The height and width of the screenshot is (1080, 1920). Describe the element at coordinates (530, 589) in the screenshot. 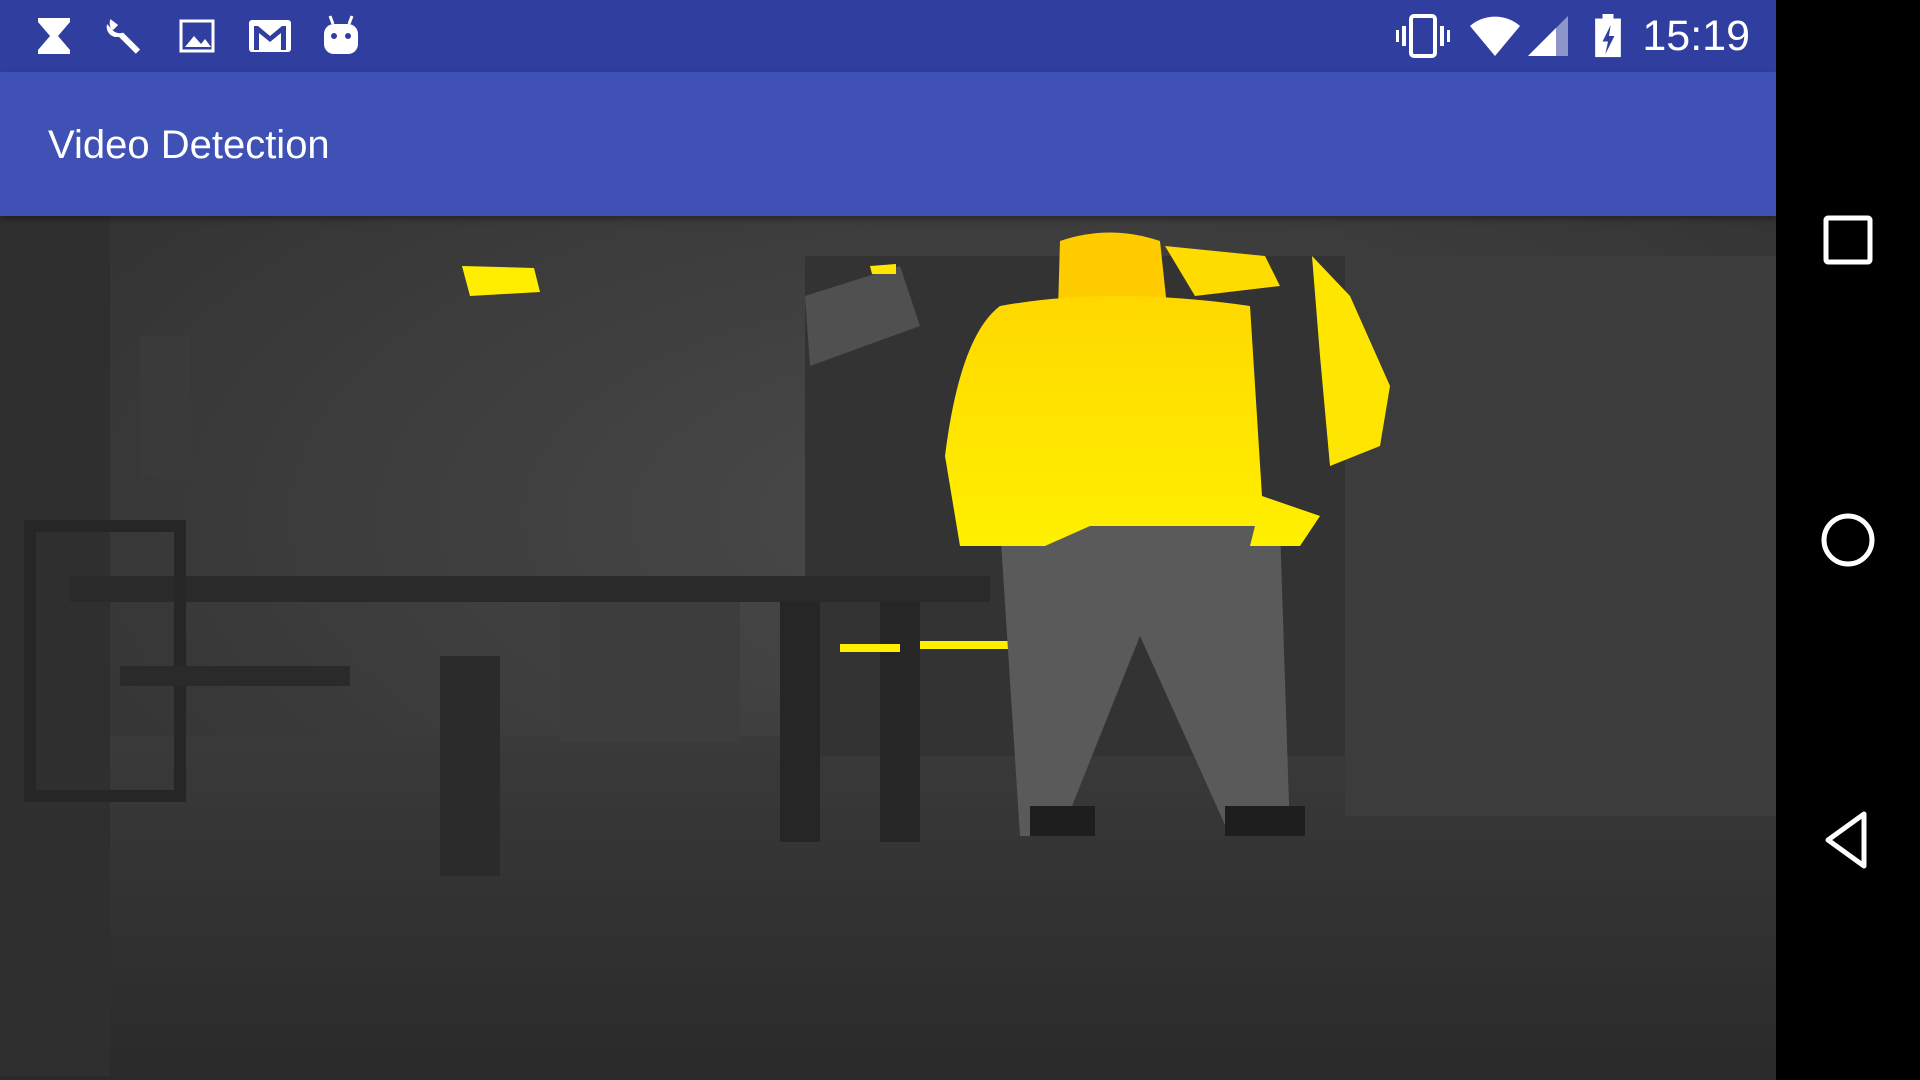

I see `table-top` at that location.